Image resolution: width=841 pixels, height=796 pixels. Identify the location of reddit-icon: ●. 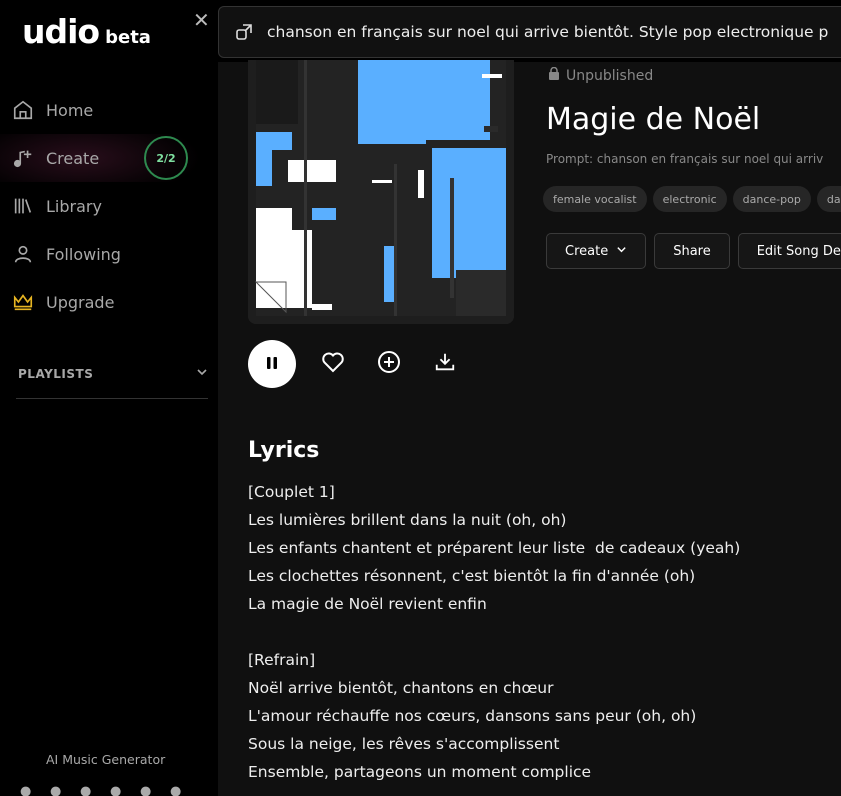
(150, 790).